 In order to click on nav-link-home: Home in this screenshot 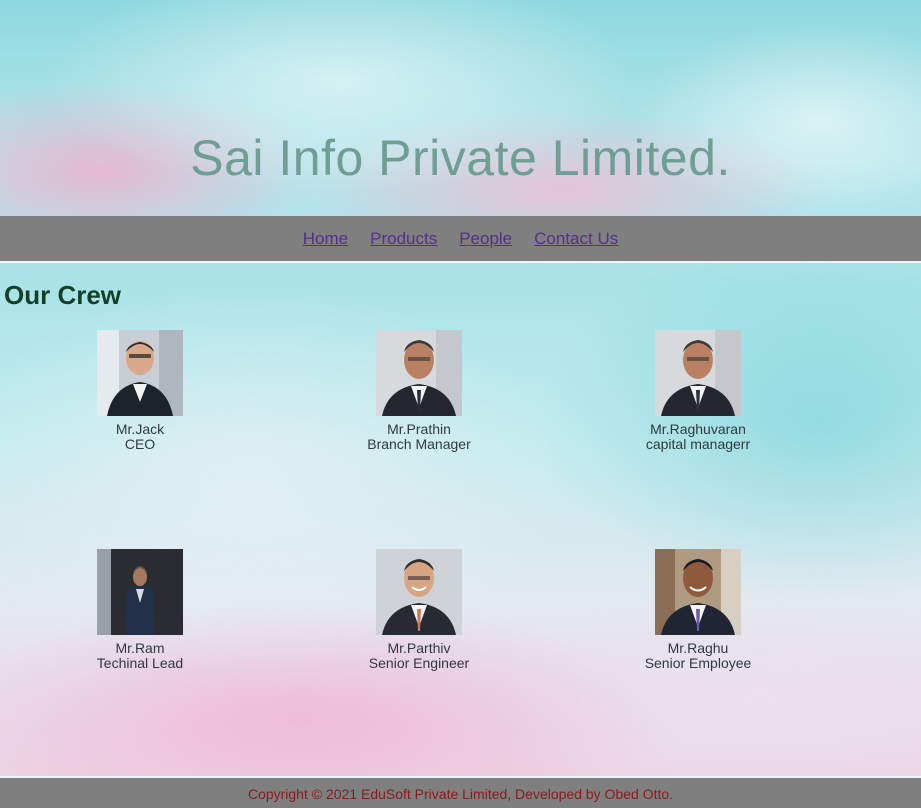, I will do `click(325, 239)`.